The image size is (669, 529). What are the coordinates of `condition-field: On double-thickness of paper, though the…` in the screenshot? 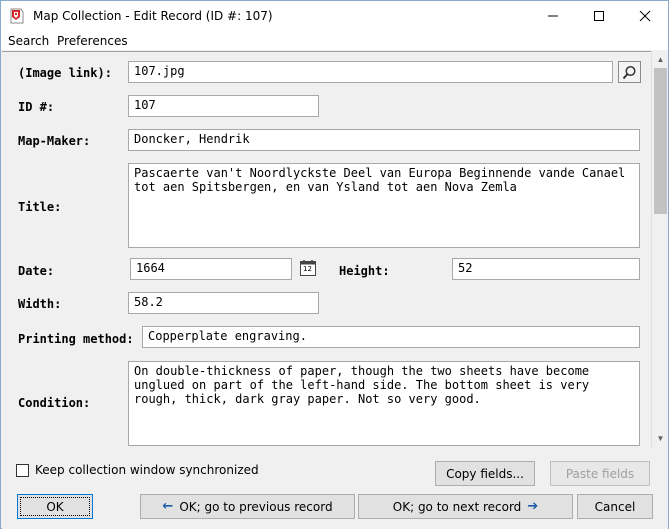 It's located at (384, 403).